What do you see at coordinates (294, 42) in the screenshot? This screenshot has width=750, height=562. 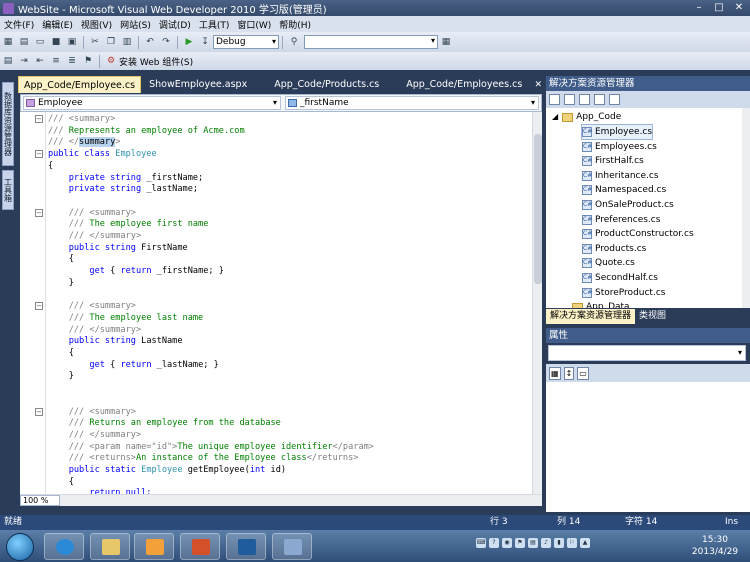 I see `find-icon: ⚲` at bounding box center [294, 42].